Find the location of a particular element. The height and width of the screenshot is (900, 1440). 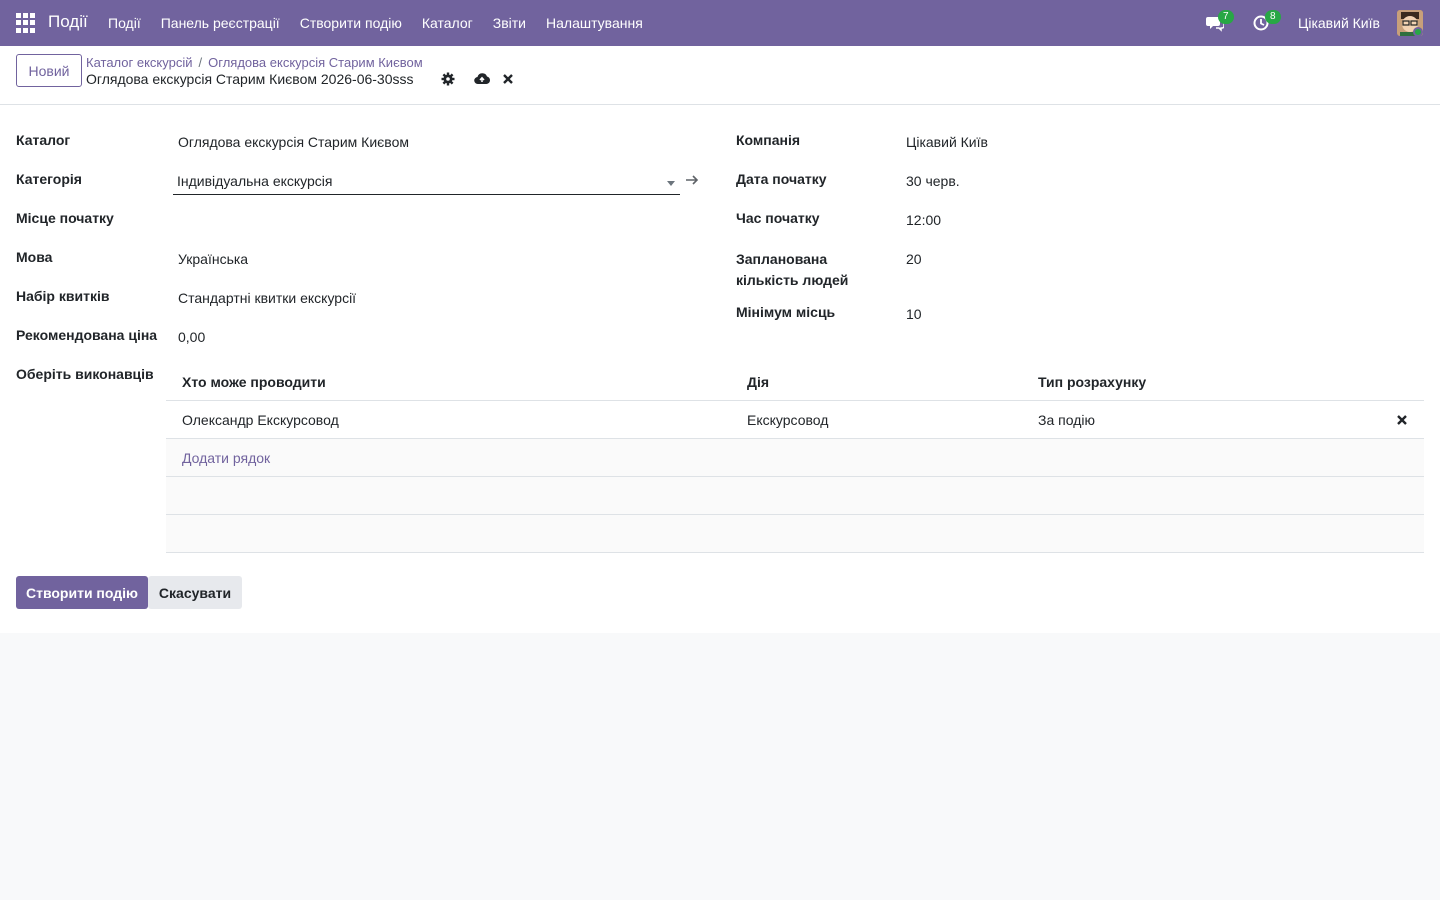

apps-menu-icon is located at coordinates (26, 23).